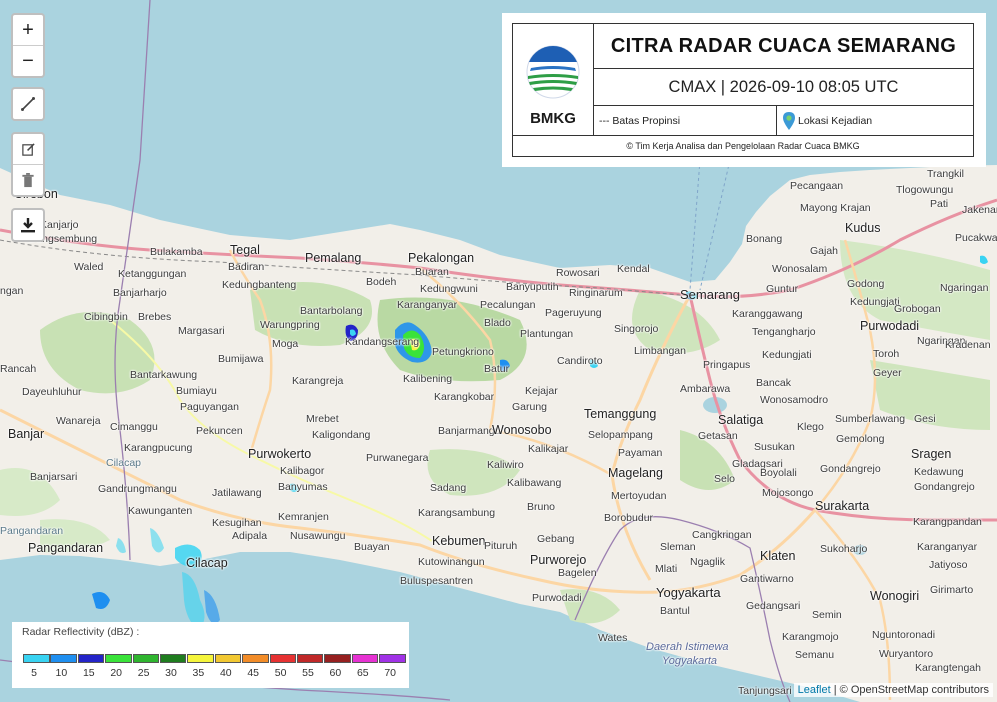  I want to click on place-label: Mlati, so click(666, 569).